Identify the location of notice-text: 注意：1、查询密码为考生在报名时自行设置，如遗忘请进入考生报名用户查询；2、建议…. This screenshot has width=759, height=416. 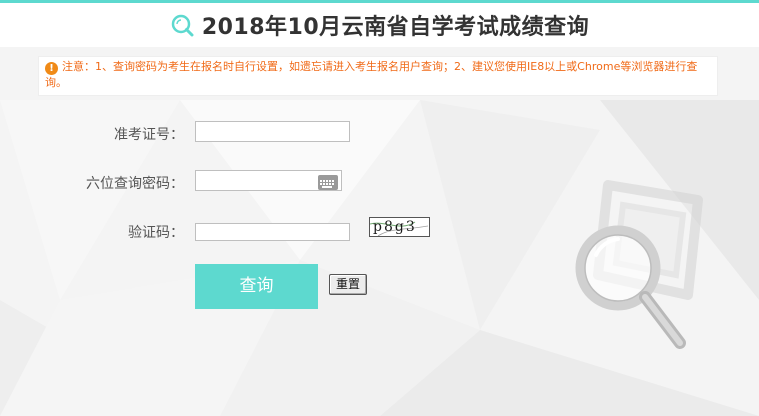
(371, 74).